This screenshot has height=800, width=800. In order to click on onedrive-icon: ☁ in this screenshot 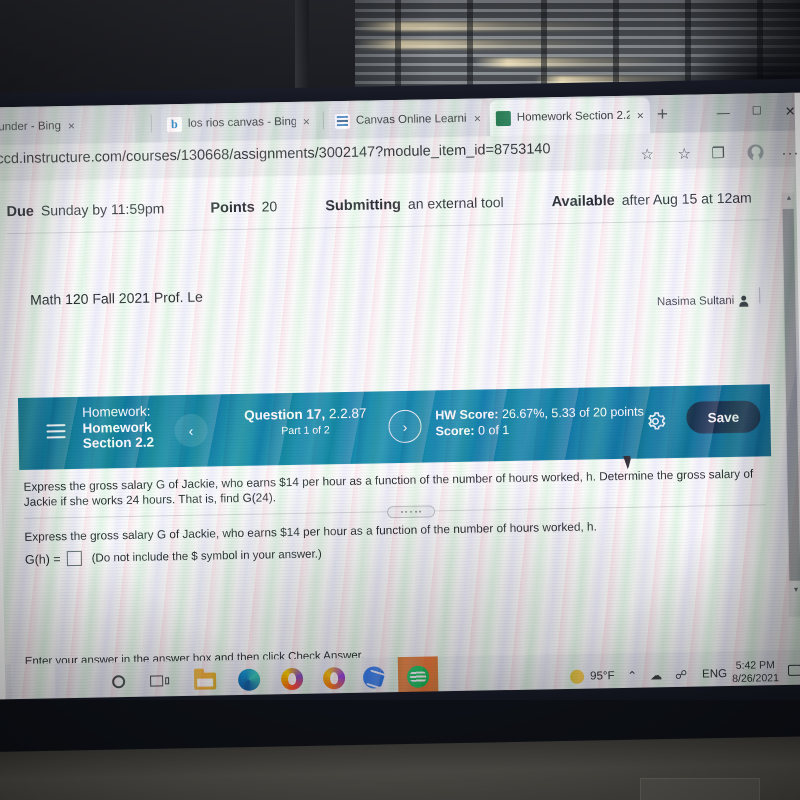, I will do `click(656, 675)`.